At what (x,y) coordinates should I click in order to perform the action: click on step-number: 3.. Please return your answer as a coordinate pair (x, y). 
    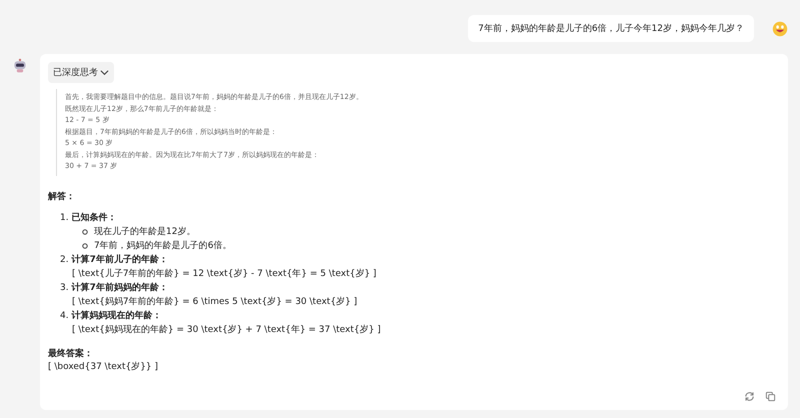
    Looking at the image, I should click on (64, 288).